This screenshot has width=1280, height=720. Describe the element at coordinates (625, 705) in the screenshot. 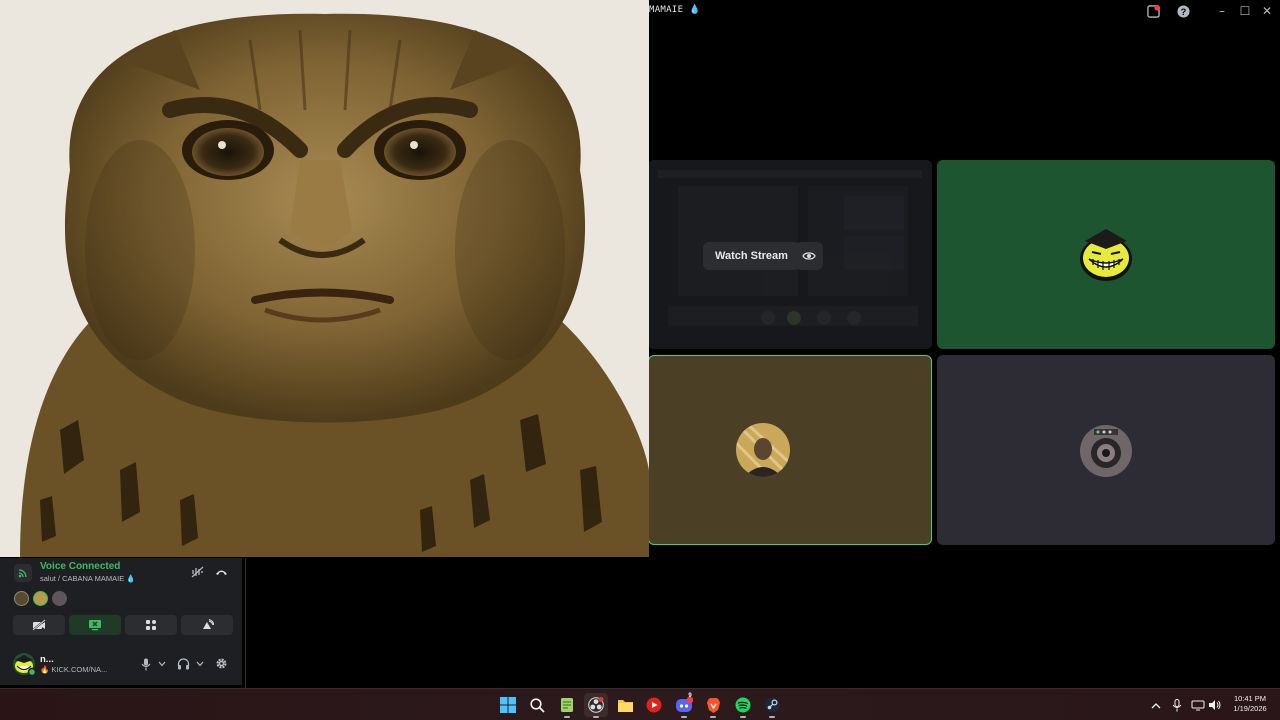

I see `file-explorer-icon` at that location.